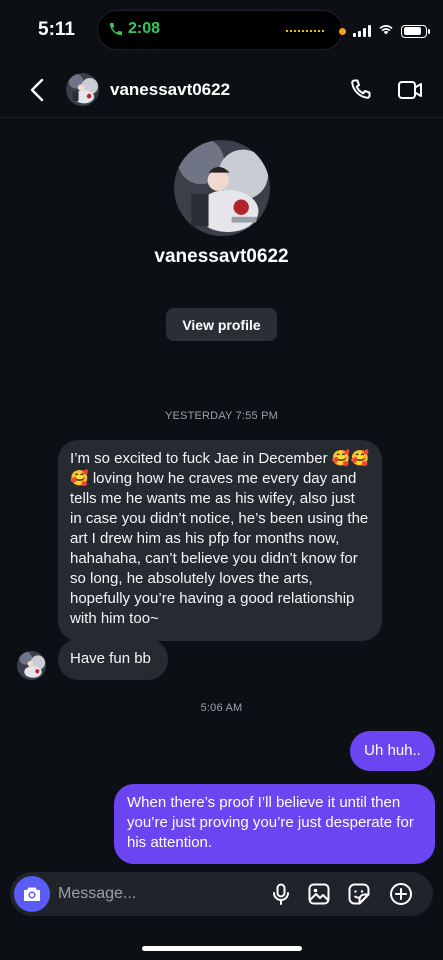 This screenshot has width=443, height=960. What do you see at coordinates (222, 188) in the screenshot?
I see `profile-avatar` at bounding box center [222, 188].